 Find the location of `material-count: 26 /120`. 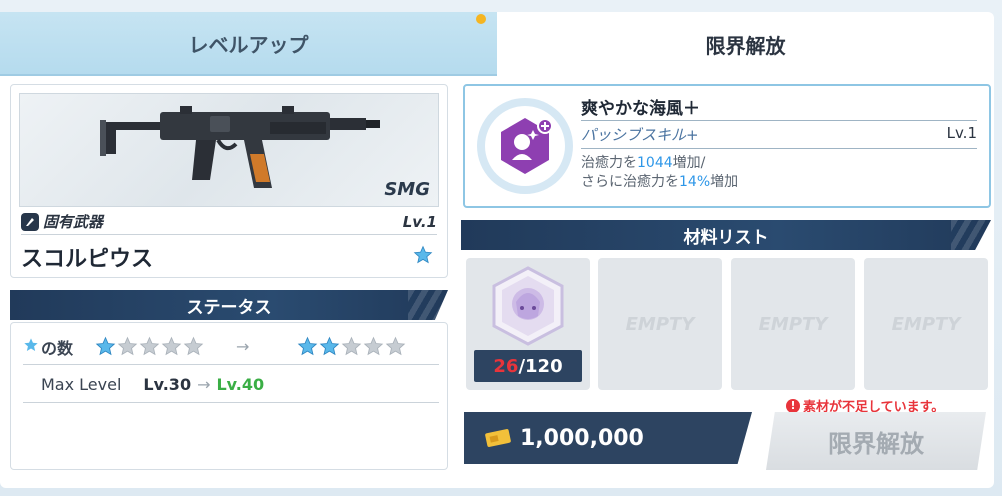

material-count: 26 /120 is located at coordinates (528, 366).